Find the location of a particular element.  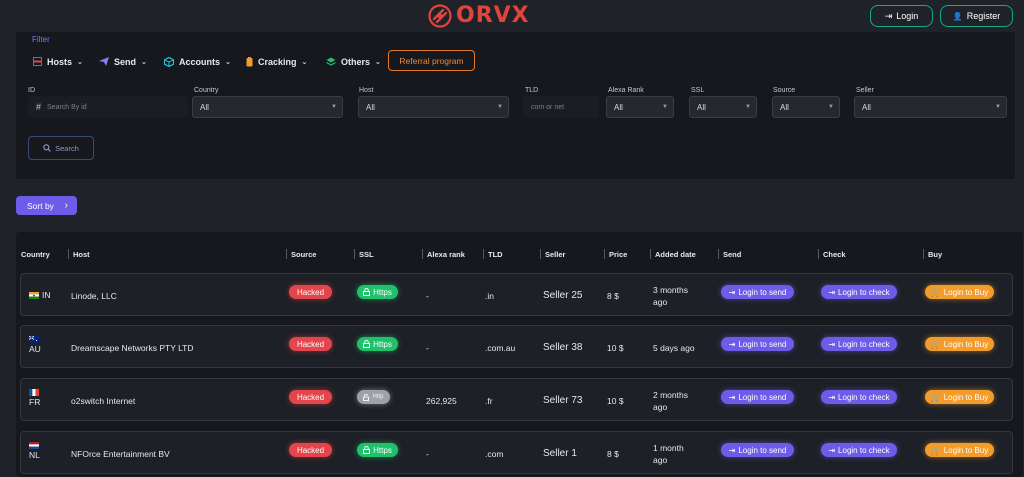

india-flag-icon is located at coordinates (34, 296).